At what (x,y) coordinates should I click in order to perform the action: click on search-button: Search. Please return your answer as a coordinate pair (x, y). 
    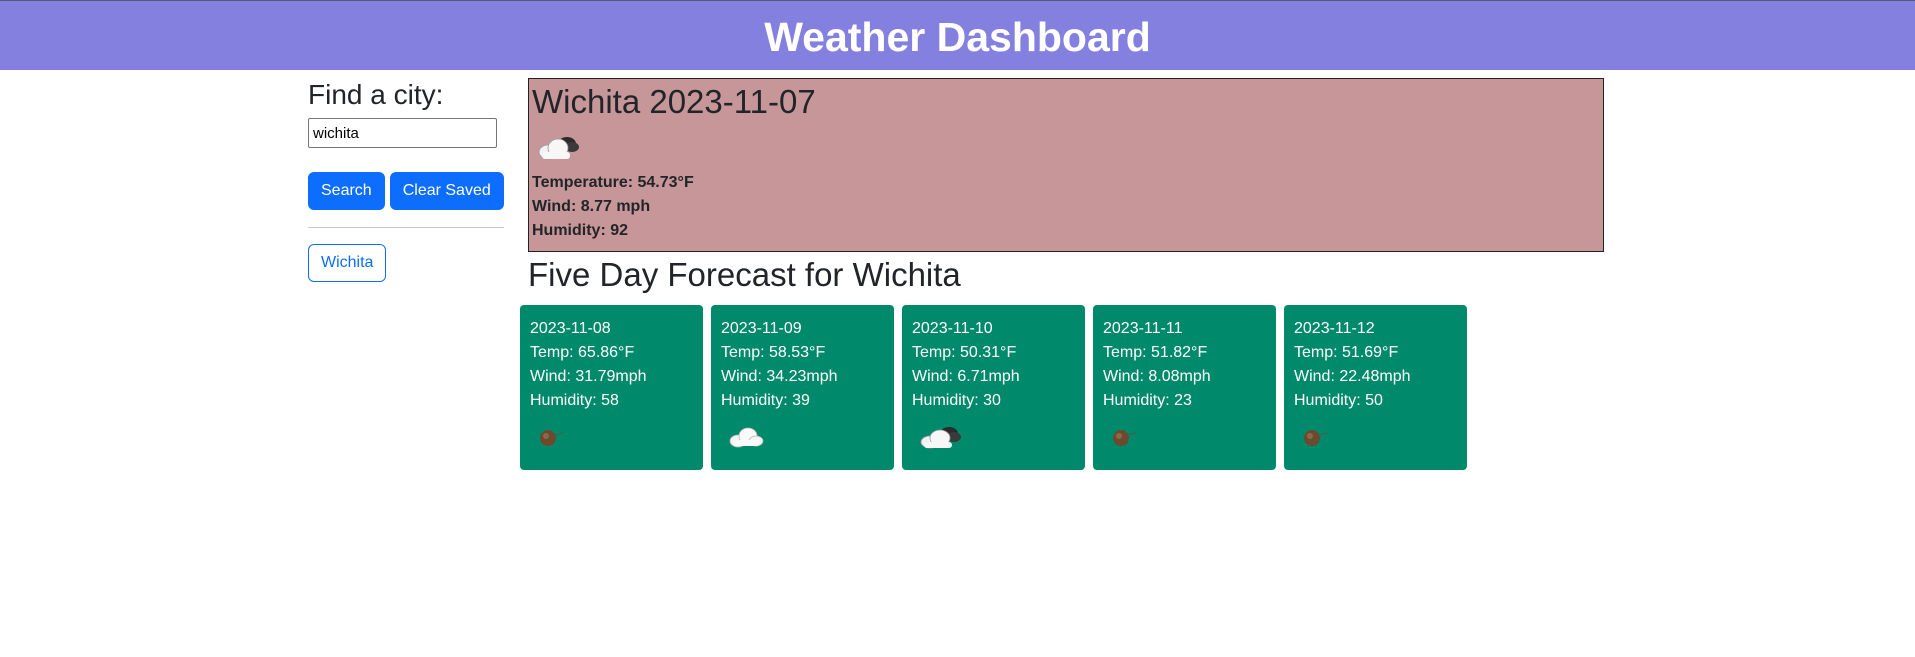
    Looking at the image, I should click on (346, 191).